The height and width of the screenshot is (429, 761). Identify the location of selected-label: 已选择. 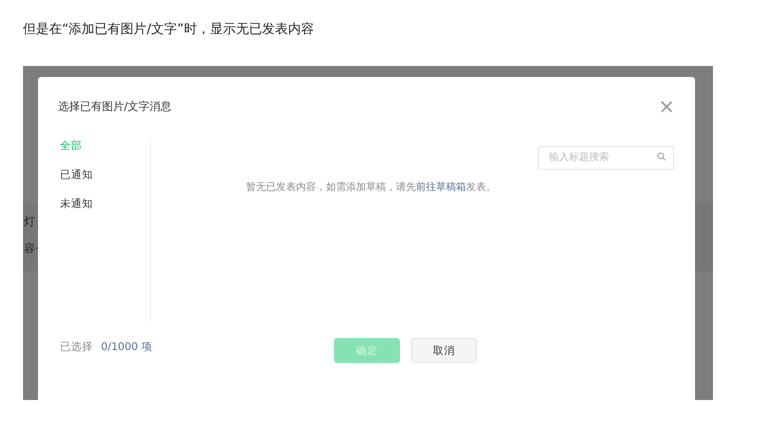
(76, 347).